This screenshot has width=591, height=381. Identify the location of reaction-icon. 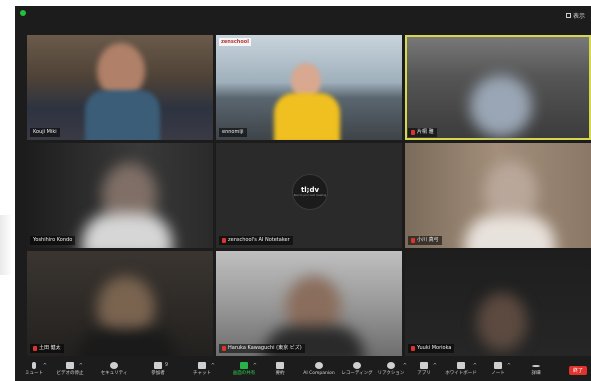
(391, 365).